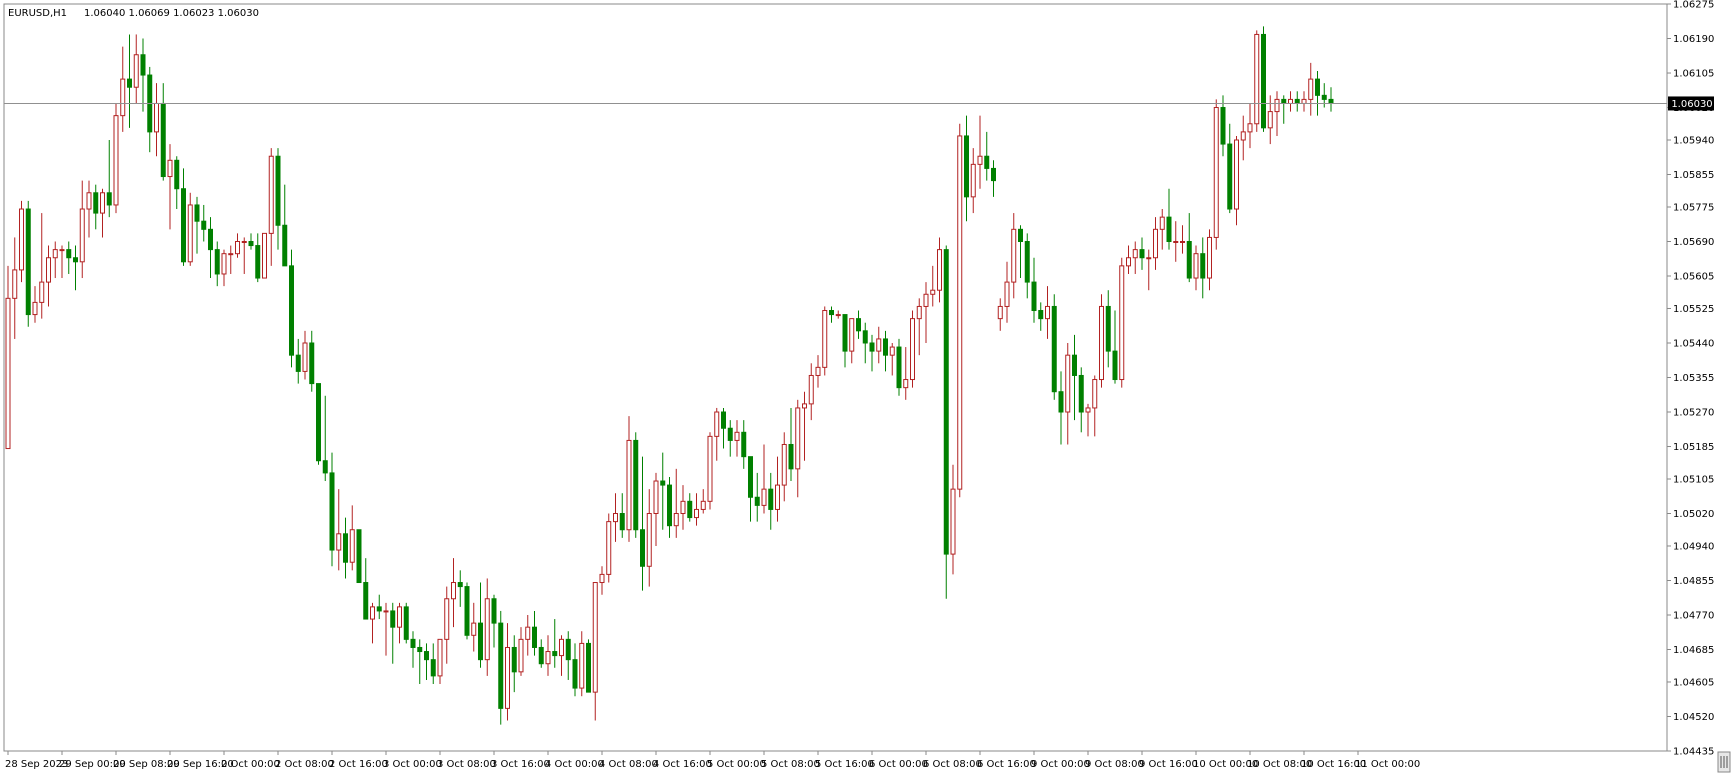 The height and width of the screenshot is (781, 1733). I want to click on x-tick-label: 5 Oct 16:00, so click(844, 764).